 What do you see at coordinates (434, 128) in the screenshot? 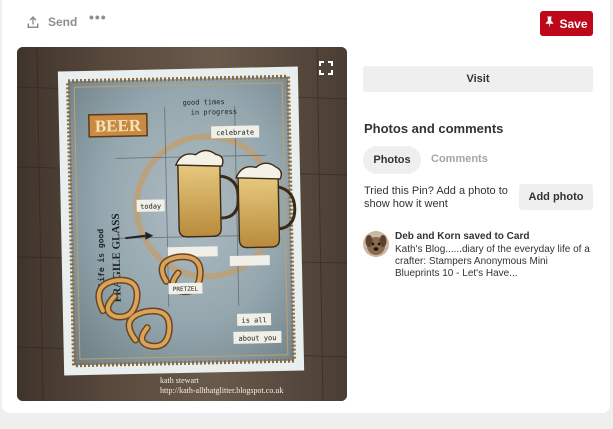
I see `photos-and-comments-heading: Photos and comments` at bounding box center [434, 128].